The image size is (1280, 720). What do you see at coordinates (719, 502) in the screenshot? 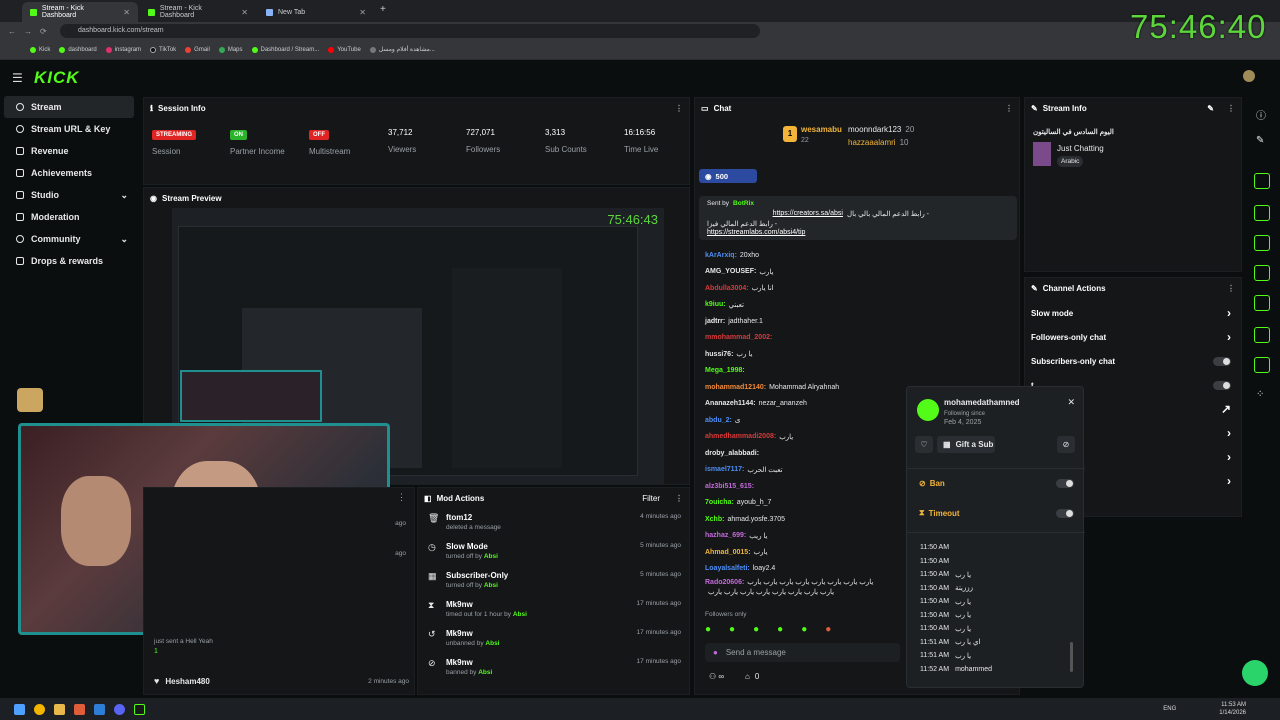
I see `chat-username: 7ouicha:` at bounding box center [719, 502].